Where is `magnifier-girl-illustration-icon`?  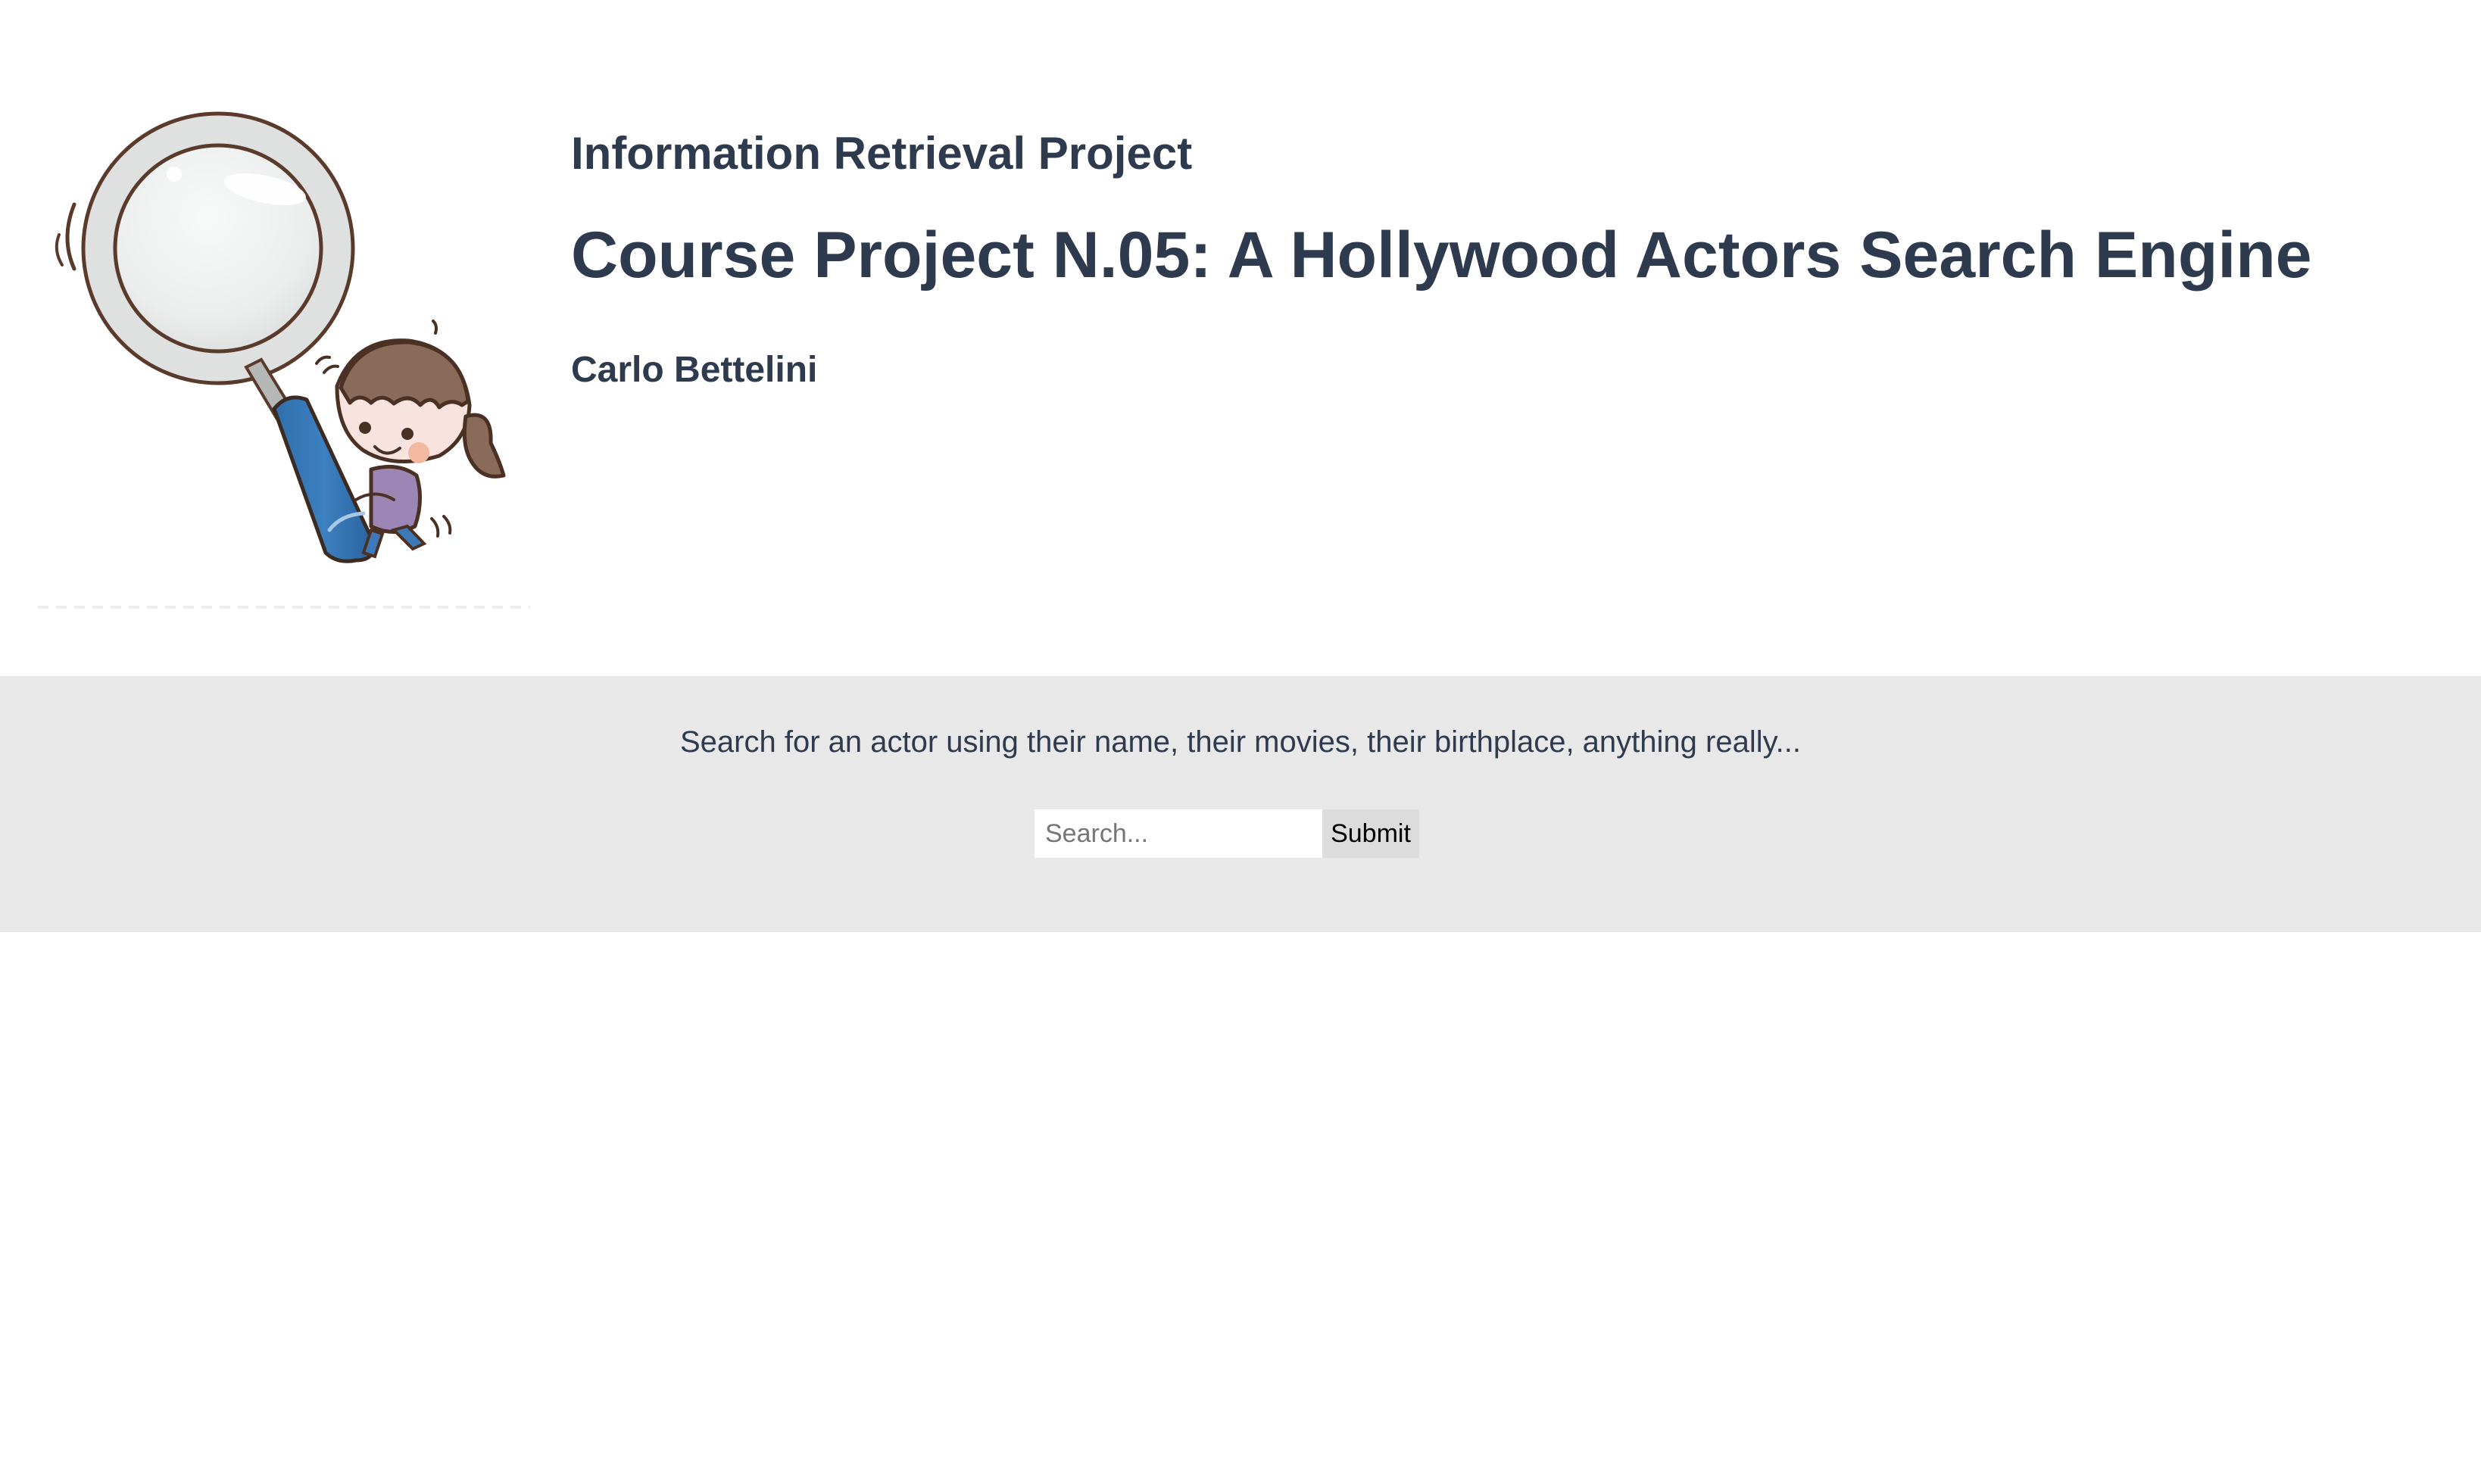
magnifier-girl-illustration-icon is located at coordinates (288, 363).